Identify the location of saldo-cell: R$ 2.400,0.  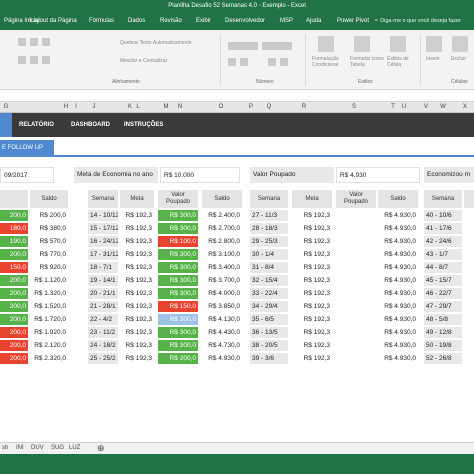
(222, 215).